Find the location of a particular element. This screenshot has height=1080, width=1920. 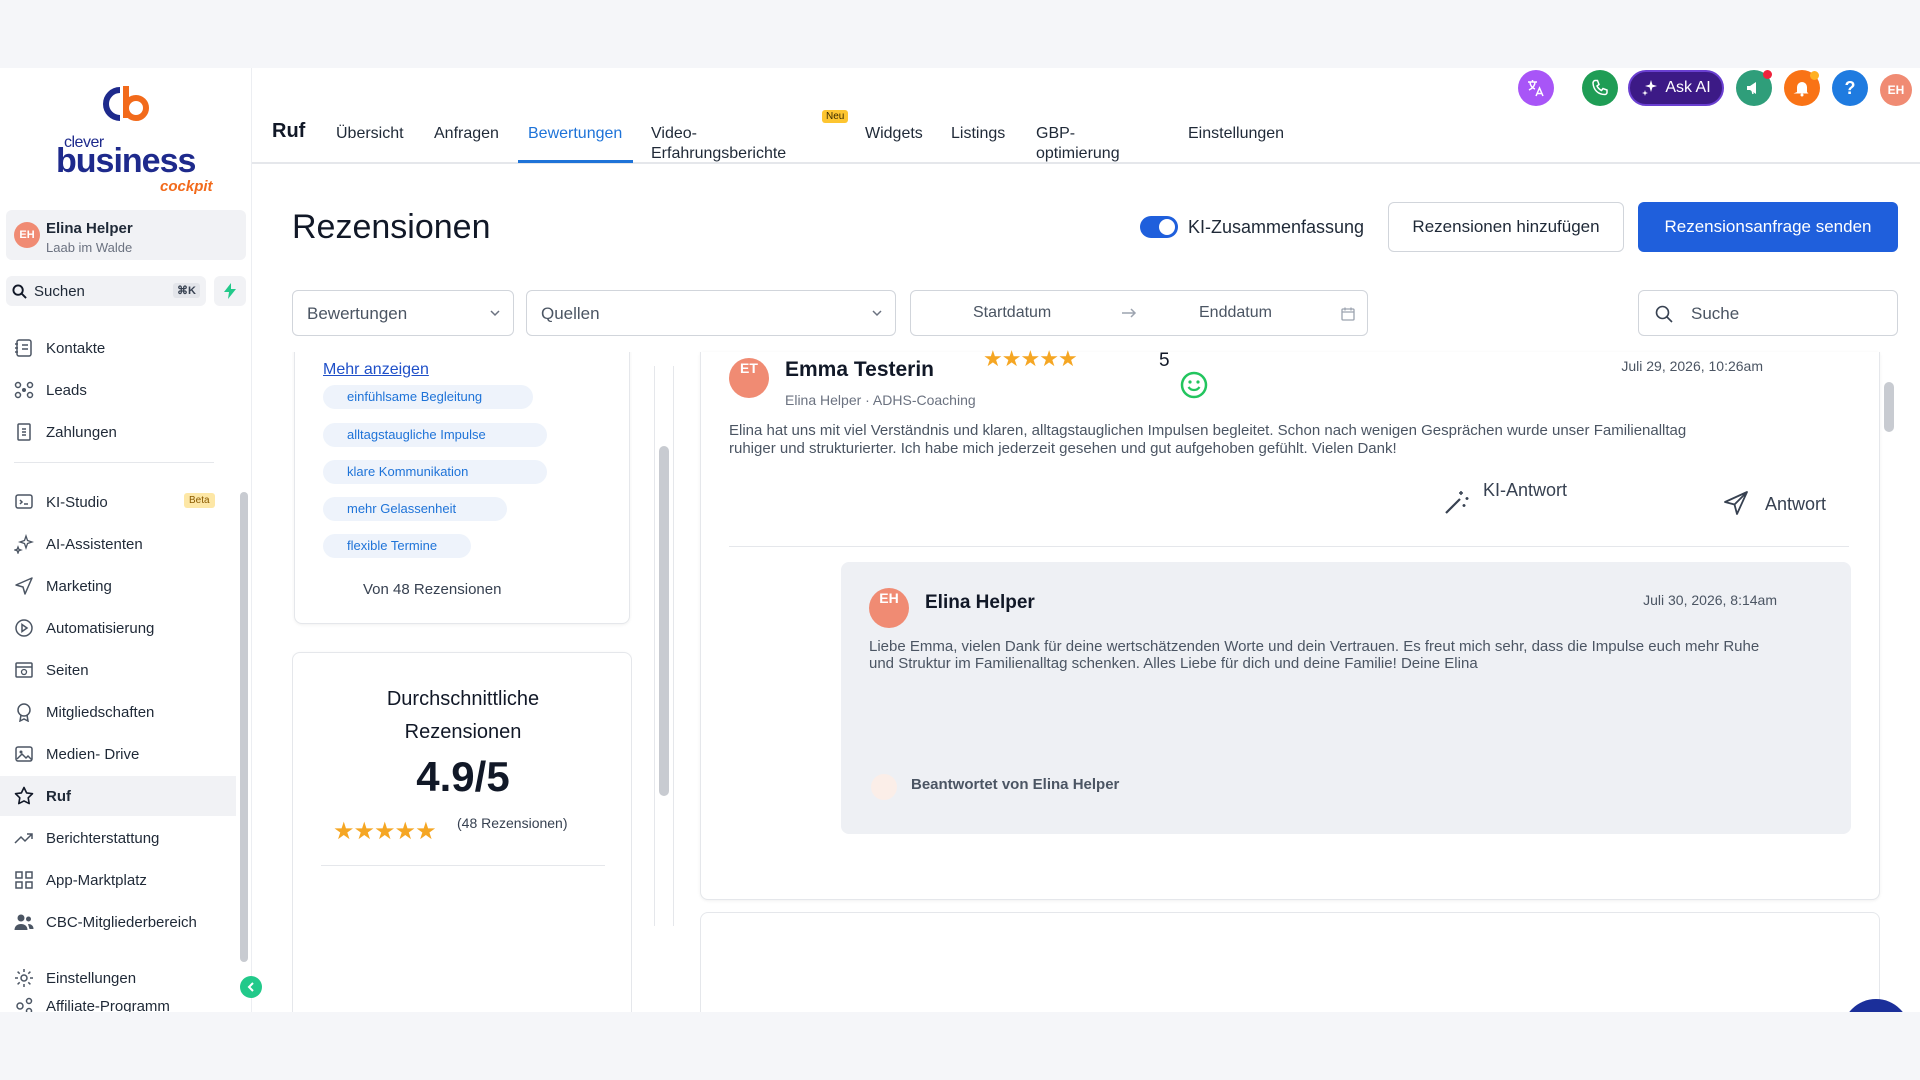

help-button: ? is located at coordinates (1850, 88).